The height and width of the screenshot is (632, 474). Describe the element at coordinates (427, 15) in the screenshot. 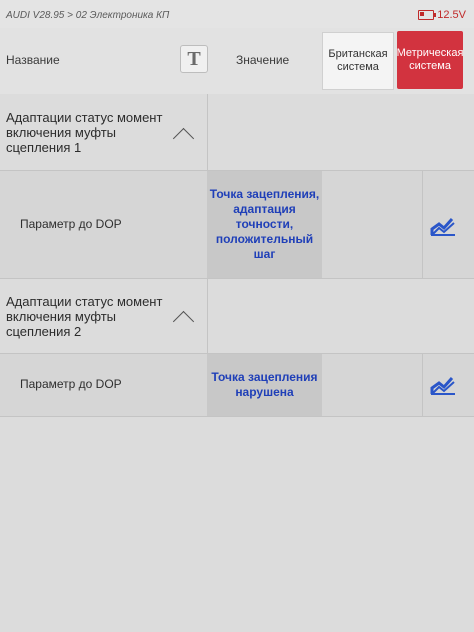

I see `battery-icon` at that location.